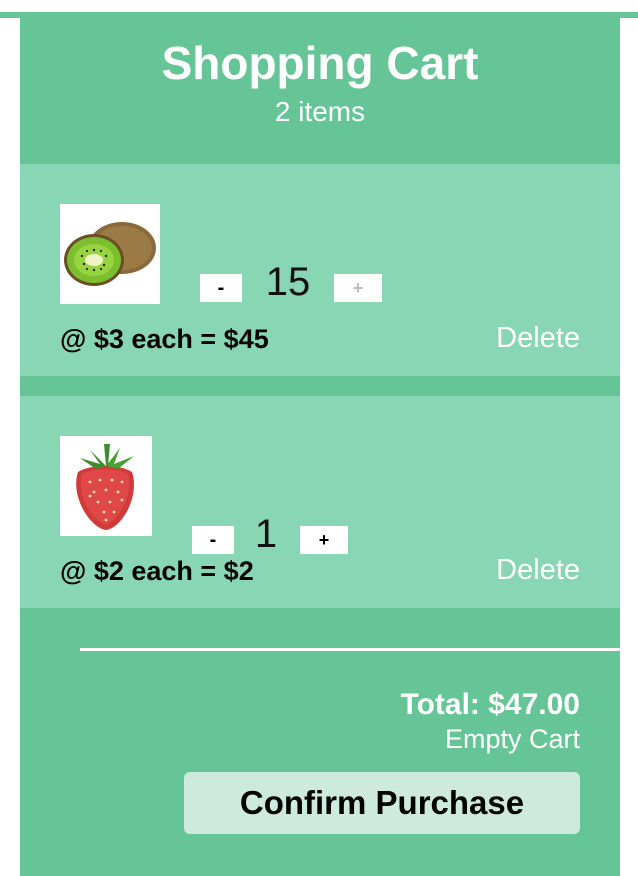  I want to click on cart-total: Total: $47.00, so click(490, 704).